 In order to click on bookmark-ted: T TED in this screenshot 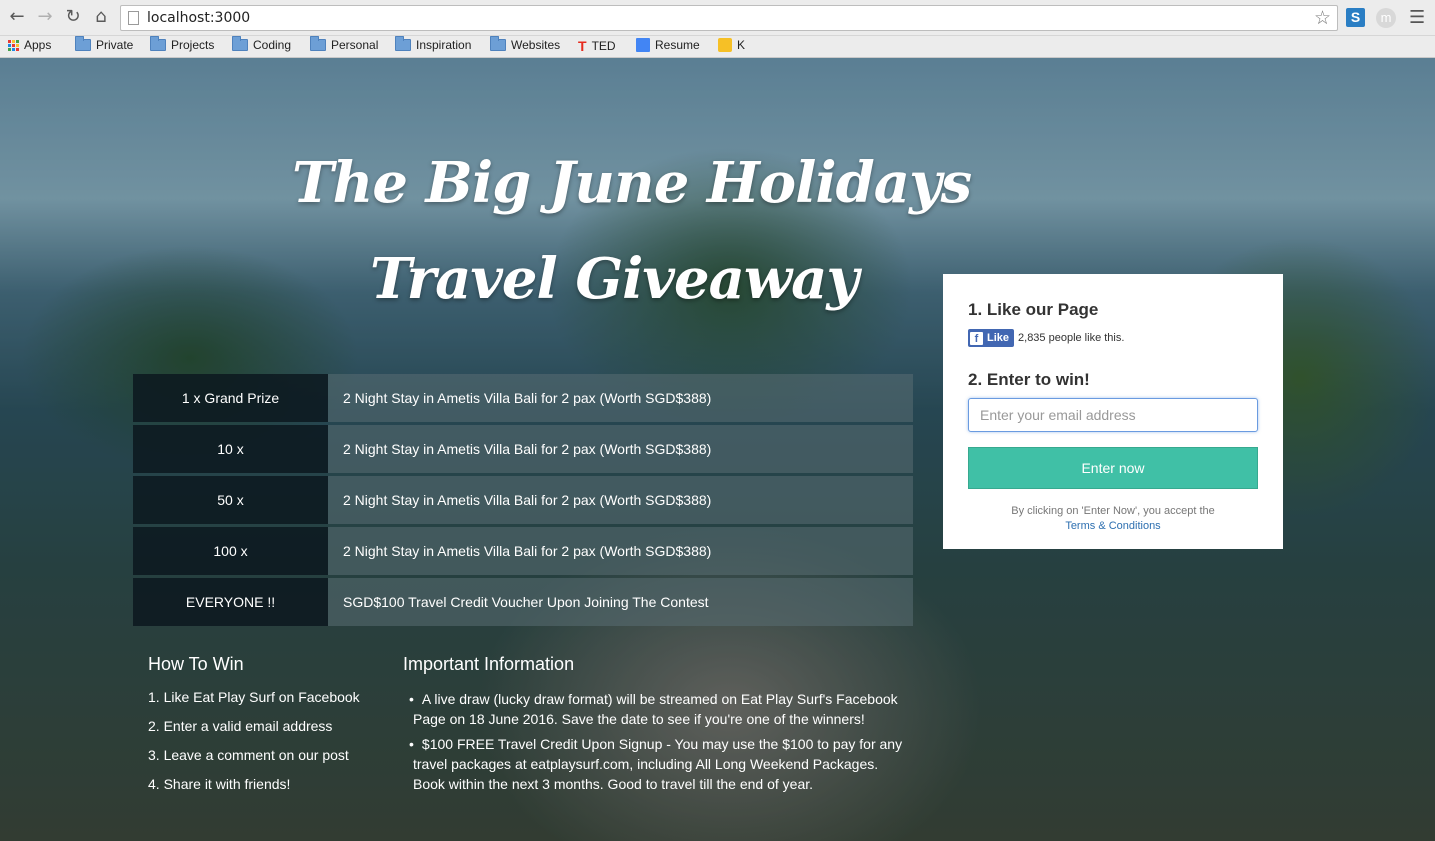, I will do `click(597, 46)`.